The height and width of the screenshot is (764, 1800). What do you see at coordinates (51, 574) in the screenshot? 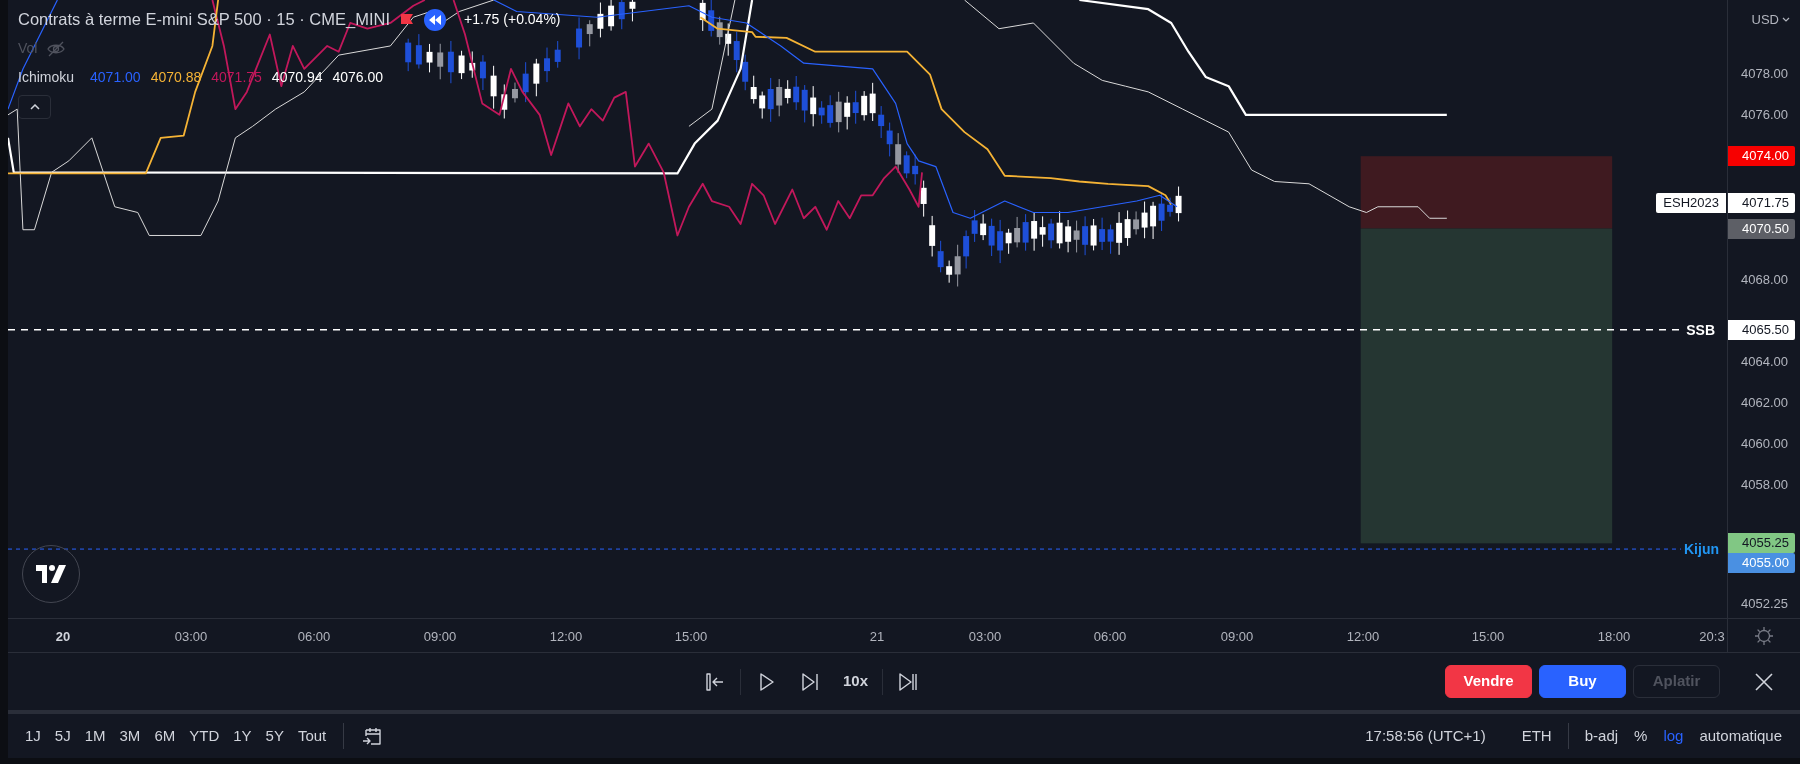
I see `logo-icon` at bounding box center [51, 574].